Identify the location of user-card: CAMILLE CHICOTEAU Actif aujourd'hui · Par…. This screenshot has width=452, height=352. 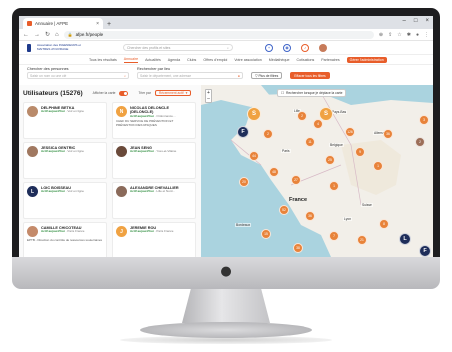
(65, 239).